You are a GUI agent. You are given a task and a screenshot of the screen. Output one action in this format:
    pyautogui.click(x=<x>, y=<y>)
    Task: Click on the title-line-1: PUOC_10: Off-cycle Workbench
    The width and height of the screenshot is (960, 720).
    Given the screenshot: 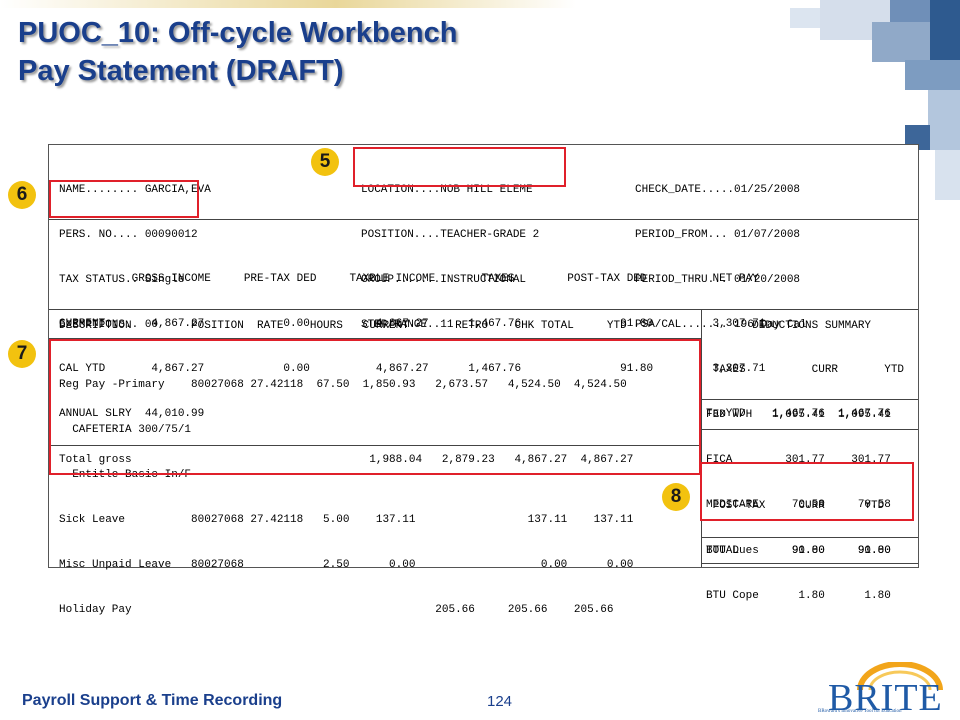 What is the action you would take?
    pyautogui.click(x=238, y=33)
    